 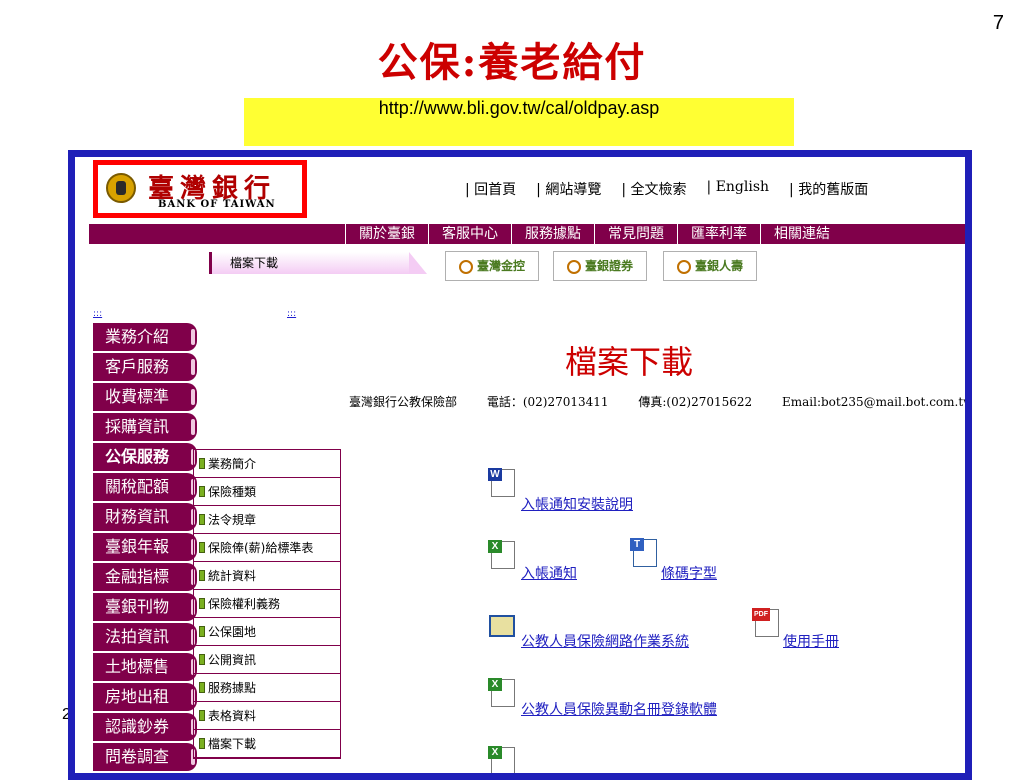 I want to click on submenu-item-salary-table: 保險俸(薪)給標準表, so click(x=267, y=548).